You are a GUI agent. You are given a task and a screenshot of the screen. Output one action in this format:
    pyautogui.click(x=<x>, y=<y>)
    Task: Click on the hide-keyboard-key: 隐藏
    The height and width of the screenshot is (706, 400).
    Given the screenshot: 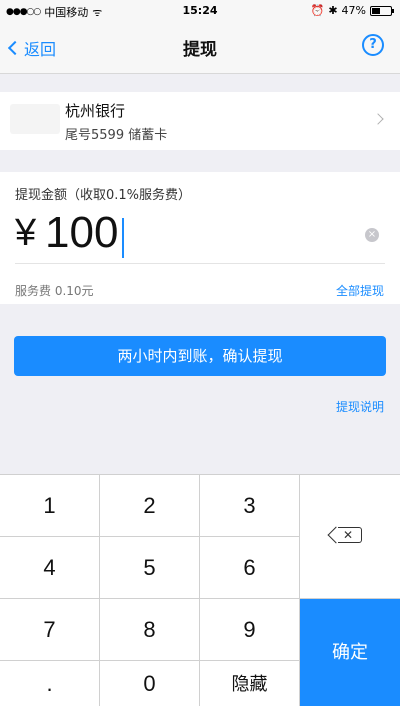 What is the action you would take?
    pyautogui.click(x=250, y=683)
    